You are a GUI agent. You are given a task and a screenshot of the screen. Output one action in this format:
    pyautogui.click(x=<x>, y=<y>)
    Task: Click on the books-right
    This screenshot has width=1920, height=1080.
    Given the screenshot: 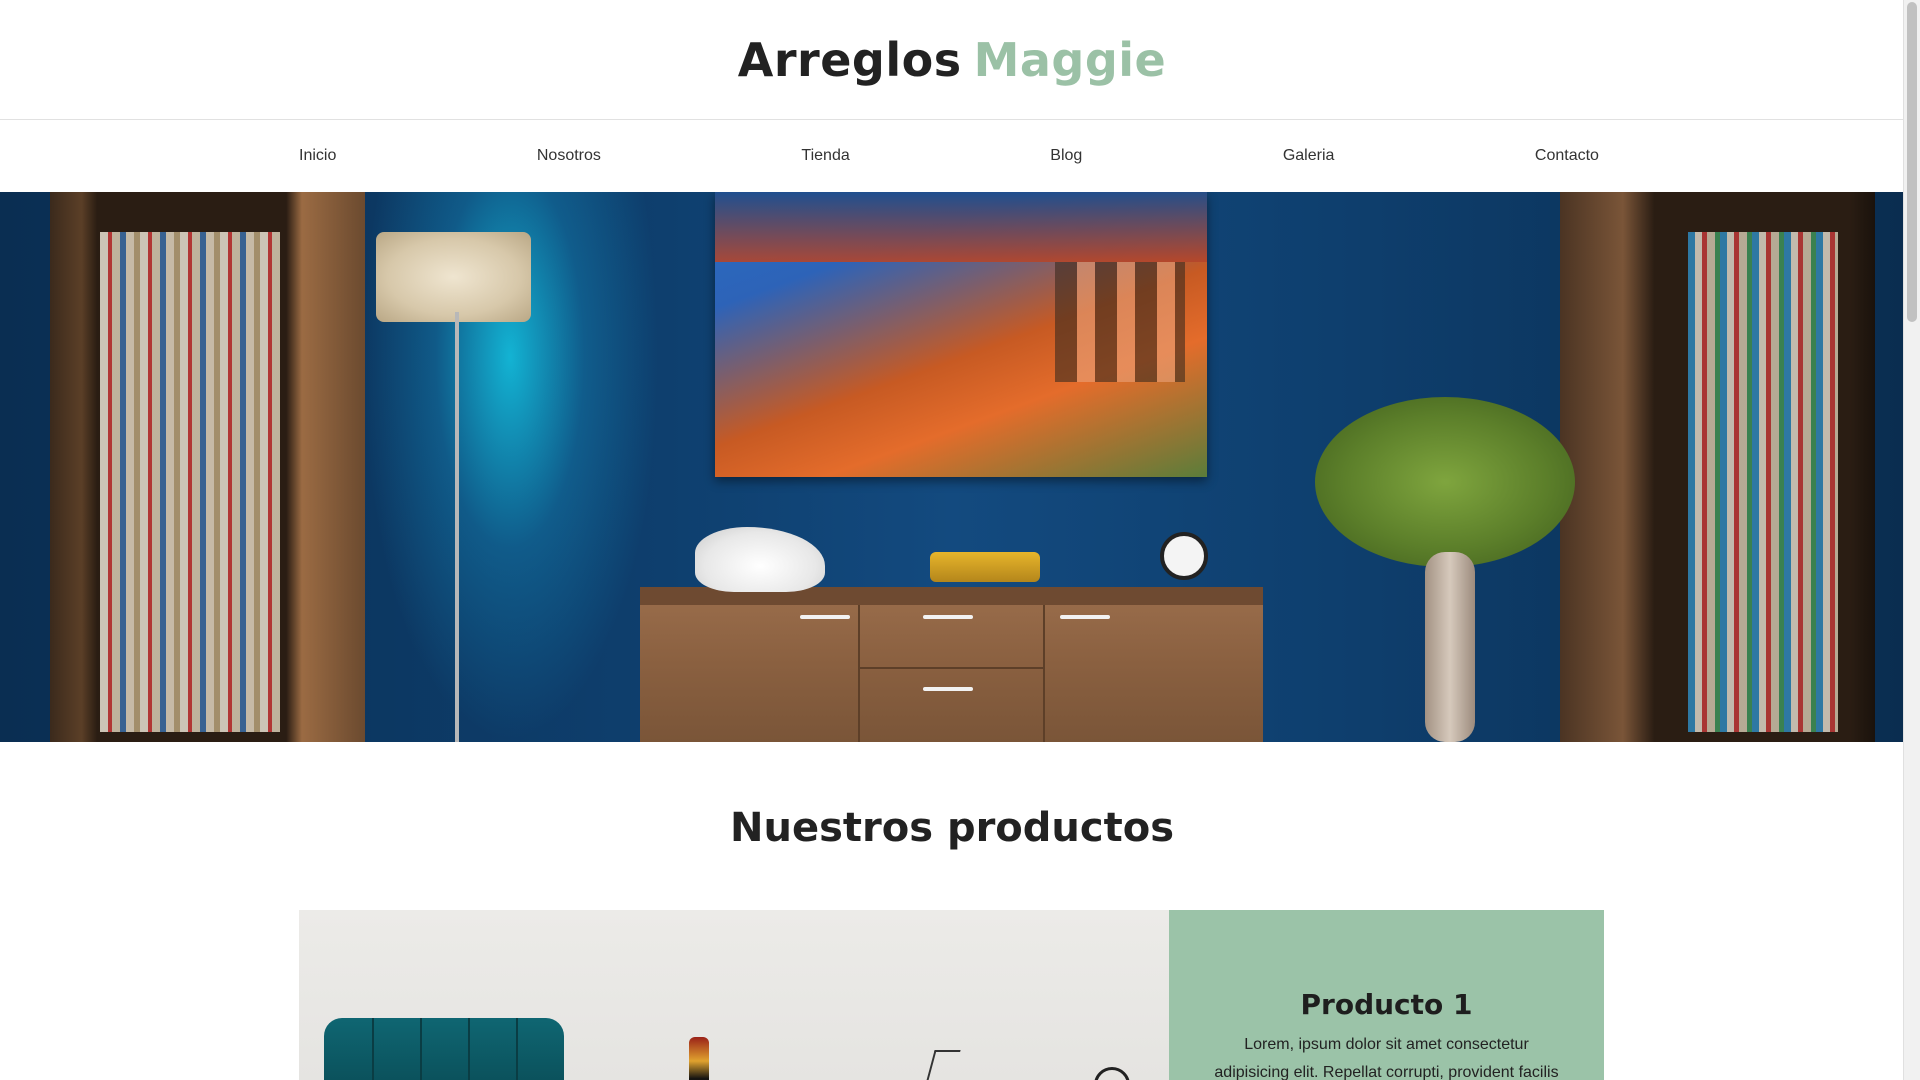 What is the action you would take?
    pyautogui.click(x=1763, y=482)
    